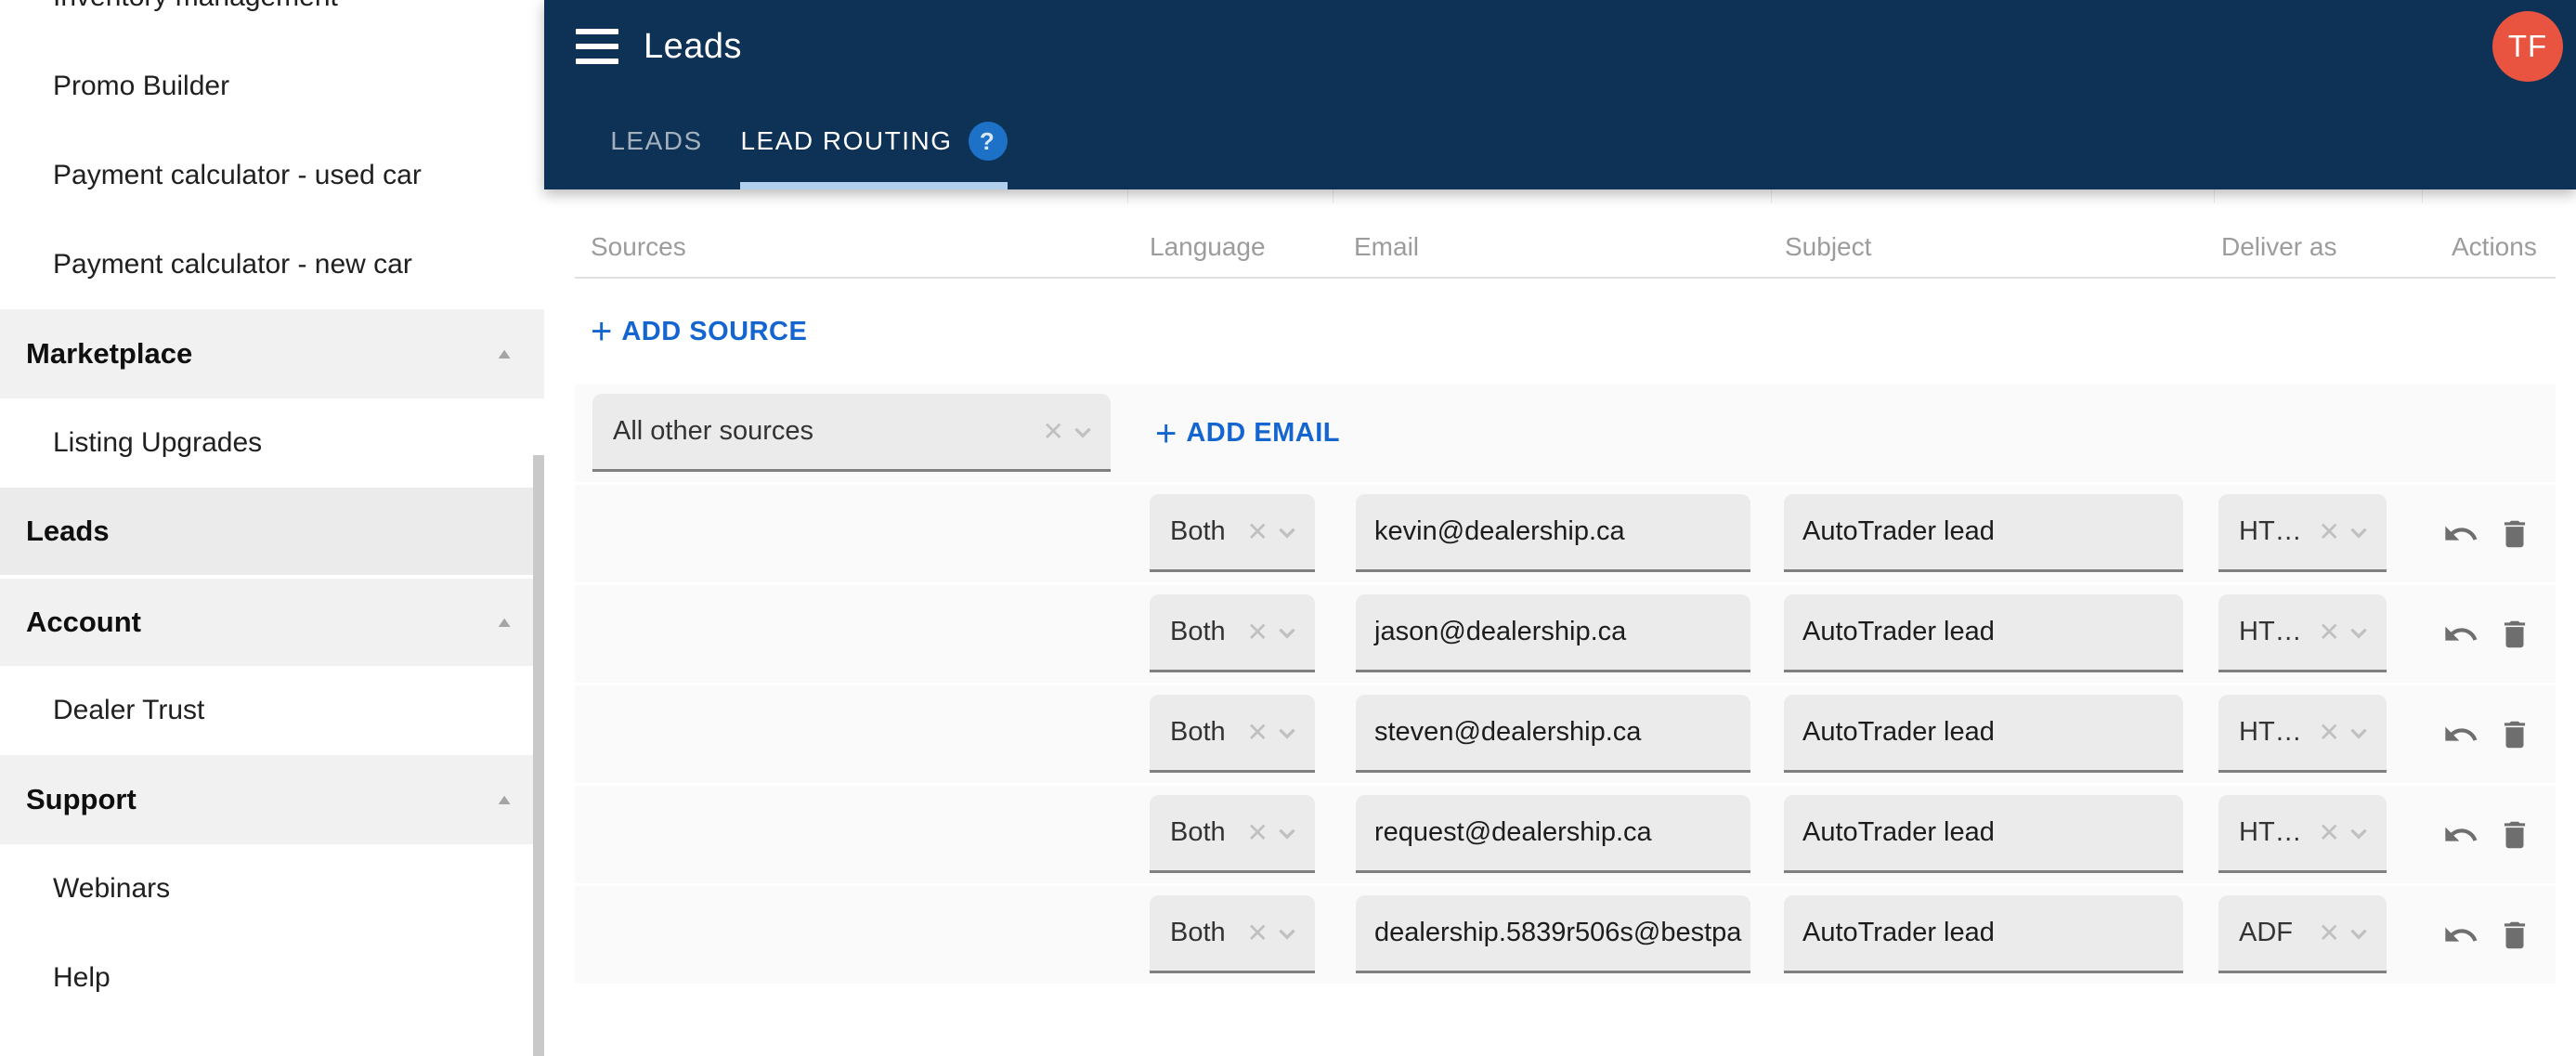  What do you see at coordinates (272, 888) in the screenshot?
I see `sidebar-item-webinars: Webinars` at bounding box center [272, 888].